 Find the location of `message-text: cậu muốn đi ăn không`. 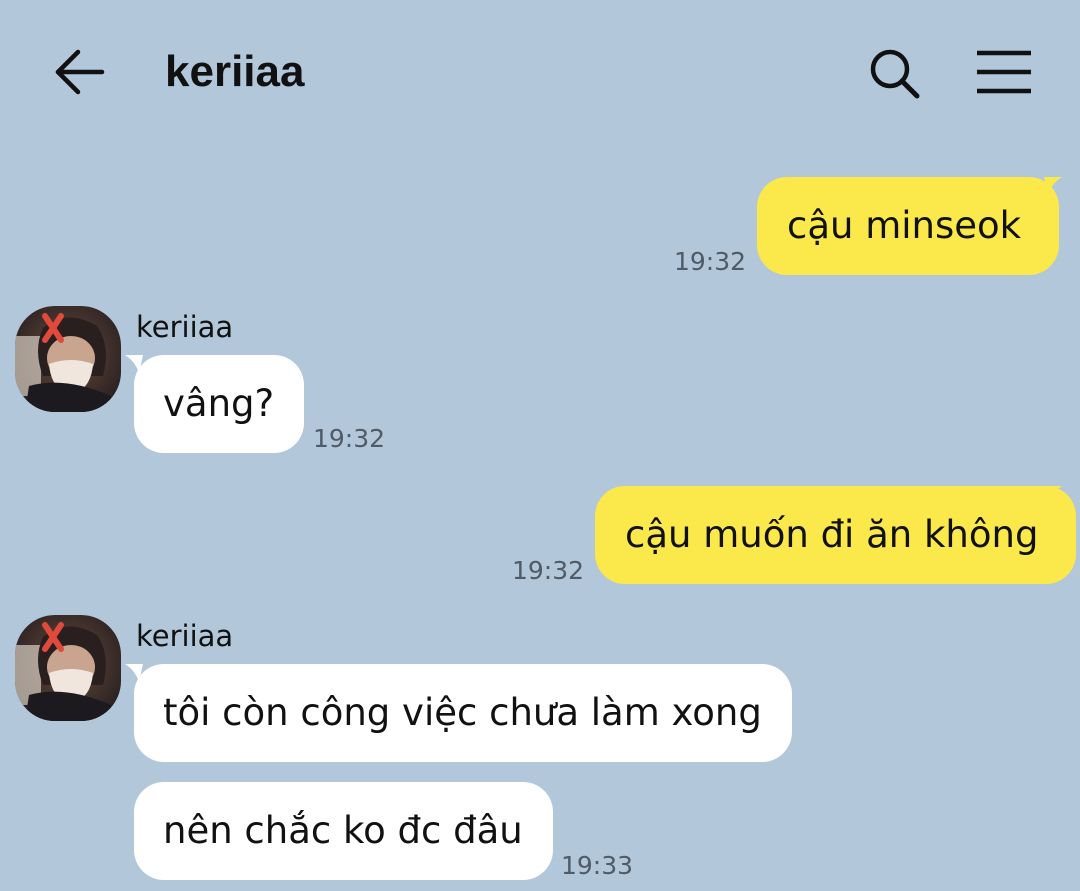

message-text: cậu muốn đi ăn không is located at coordinates (832, 534).